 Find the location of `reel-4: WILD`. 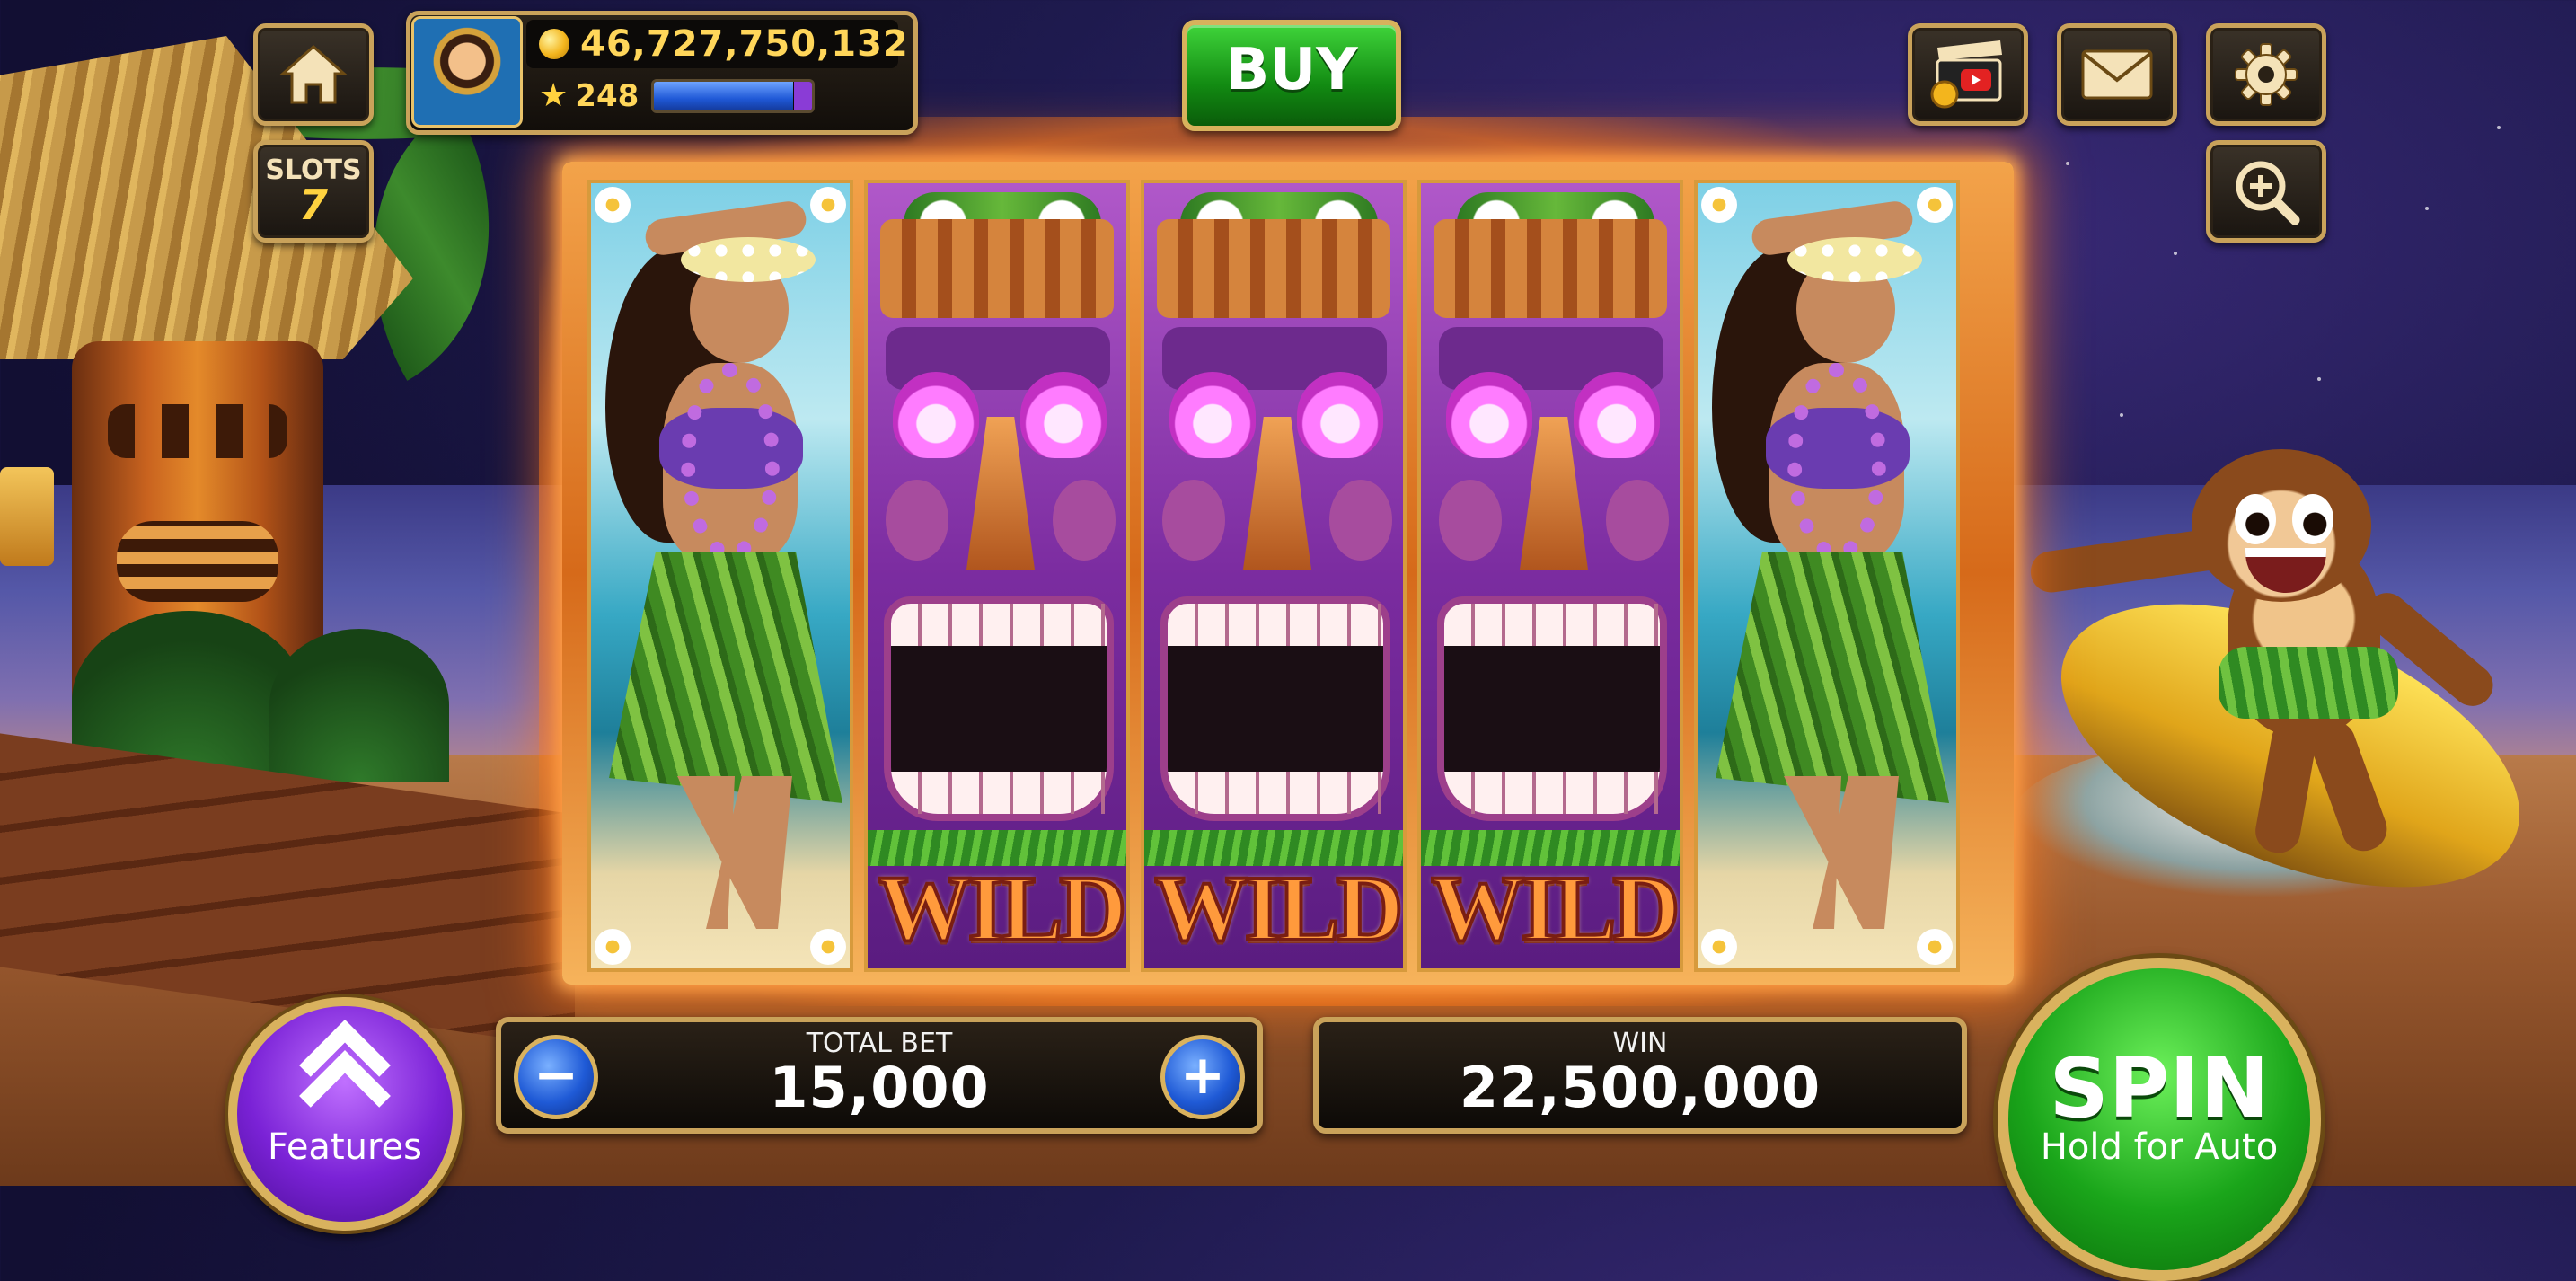

reel-4: WILD is located at coordinates (1550, 576).